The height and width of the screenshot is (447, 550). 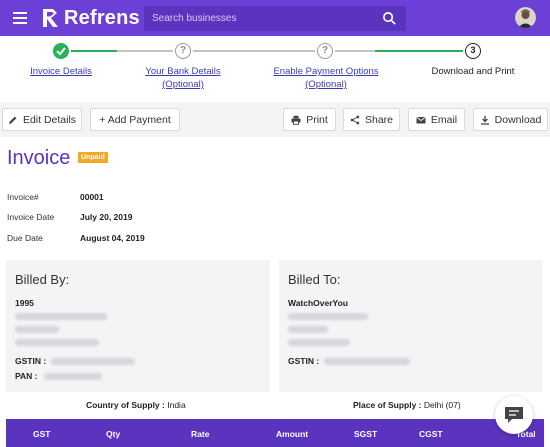 I want to click on place-of-supply-label: Place of Supply :, so click(x=387, y=405).